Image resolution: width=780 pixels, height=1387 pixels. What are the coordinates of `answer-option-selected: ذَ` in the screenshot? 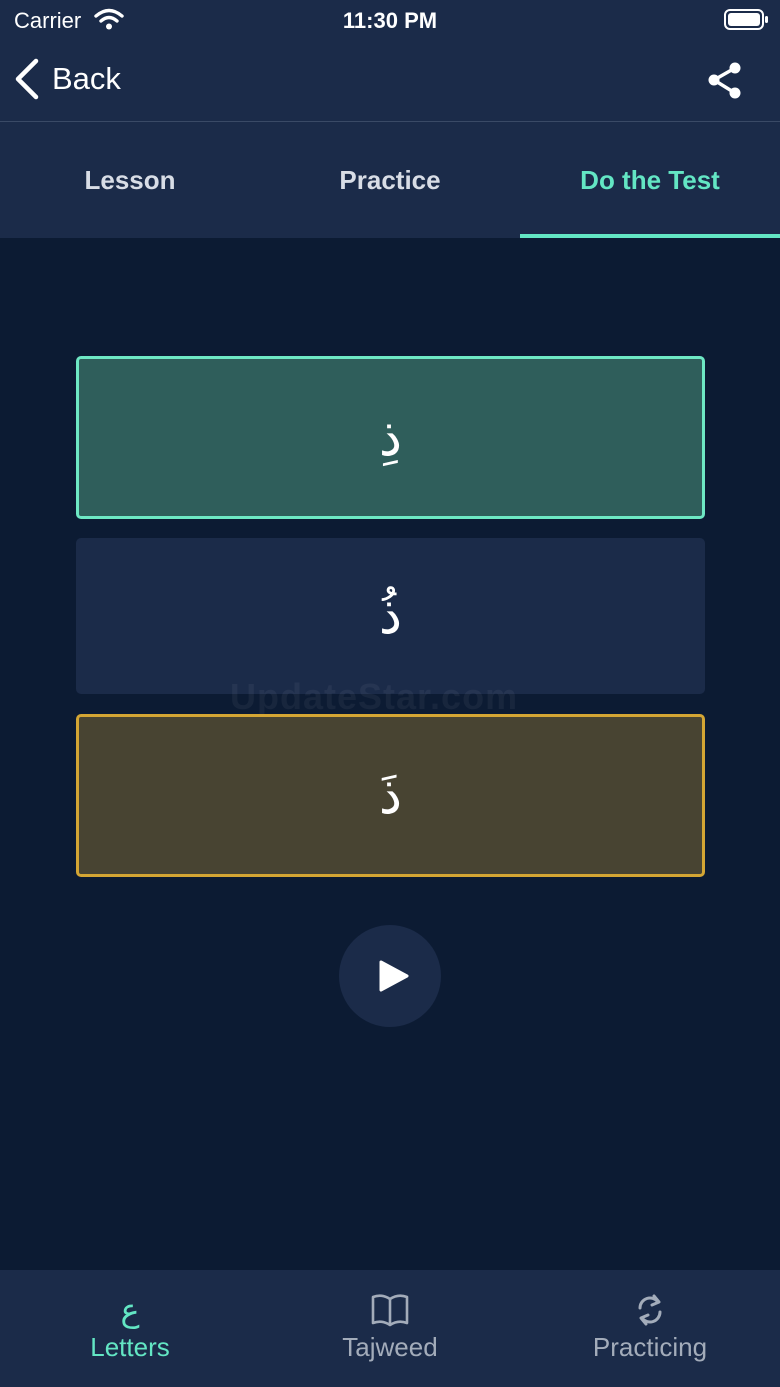 It's located at (390, 795).